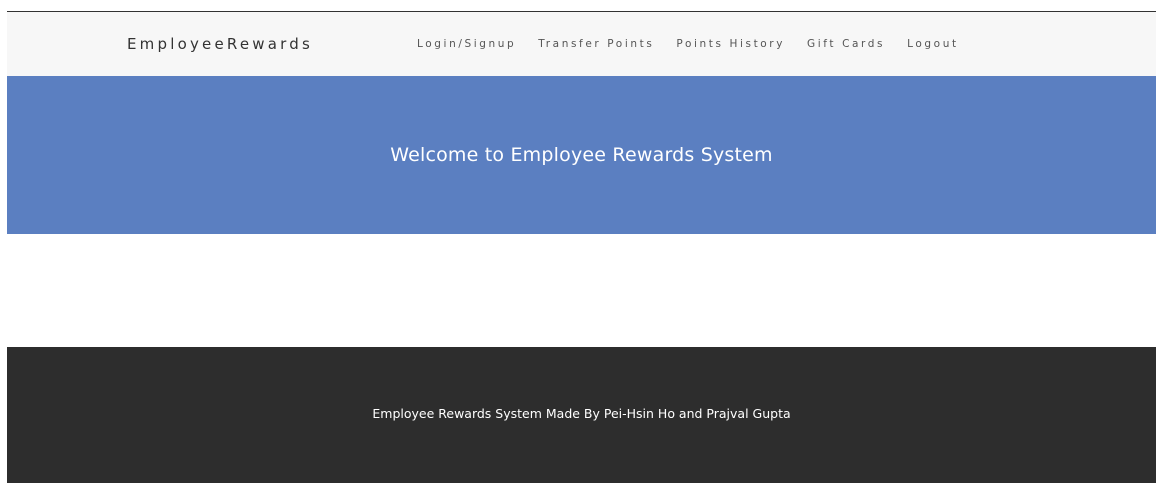 This screenshot has height=483, width=1156. I want to click on nav-points-history: Points History, so click(730, 44).